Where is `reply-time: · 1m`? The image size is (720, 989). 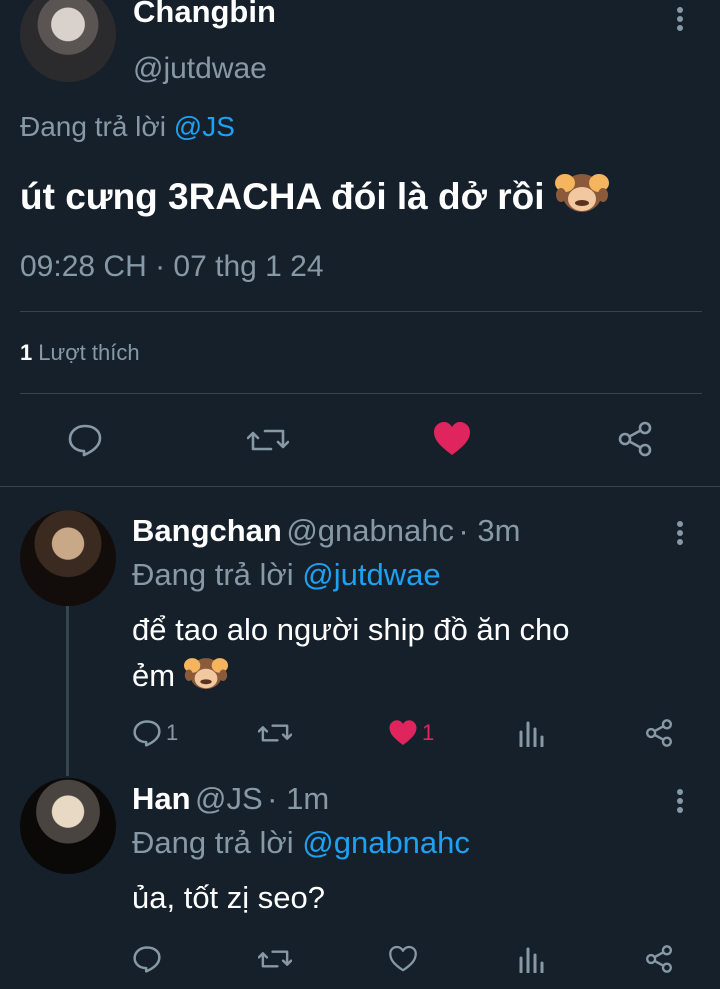 reply-time: · 1m is located at coordinates (298, 798).